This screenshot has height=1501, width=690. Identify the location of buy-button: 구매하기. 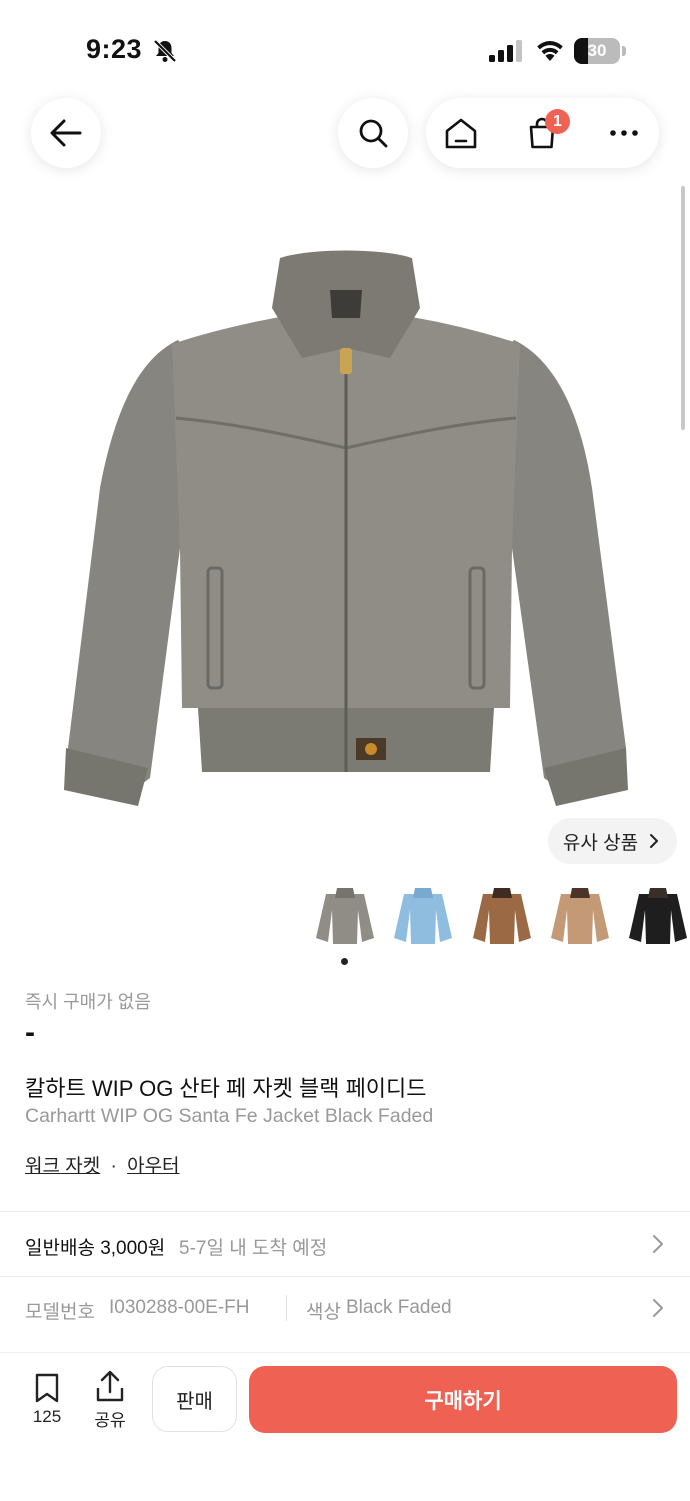
(463, 1399).